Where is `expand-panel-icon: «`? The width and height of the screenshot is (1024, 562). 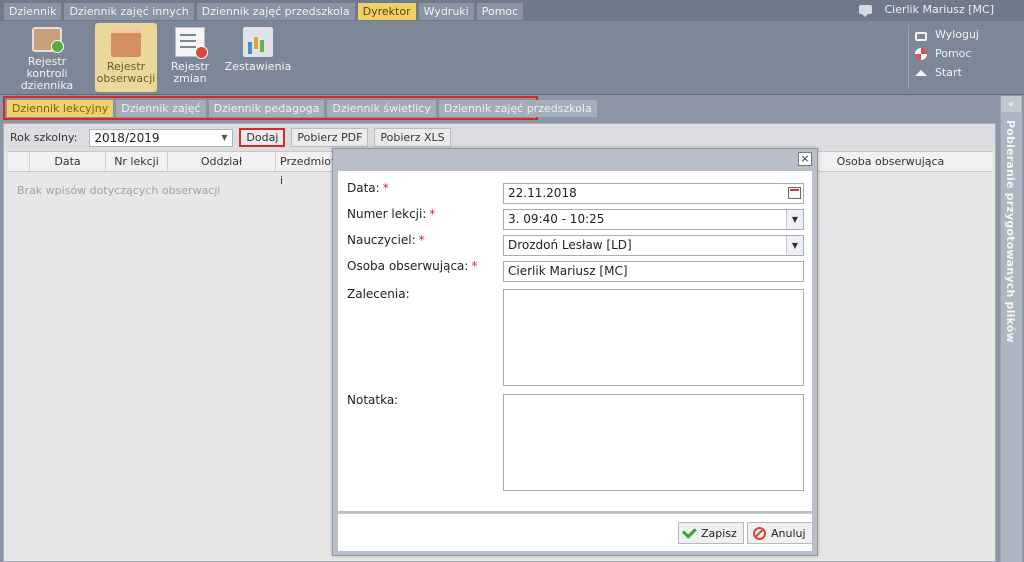
expand-panel-icon: « is located at coordinates (1011, 104).